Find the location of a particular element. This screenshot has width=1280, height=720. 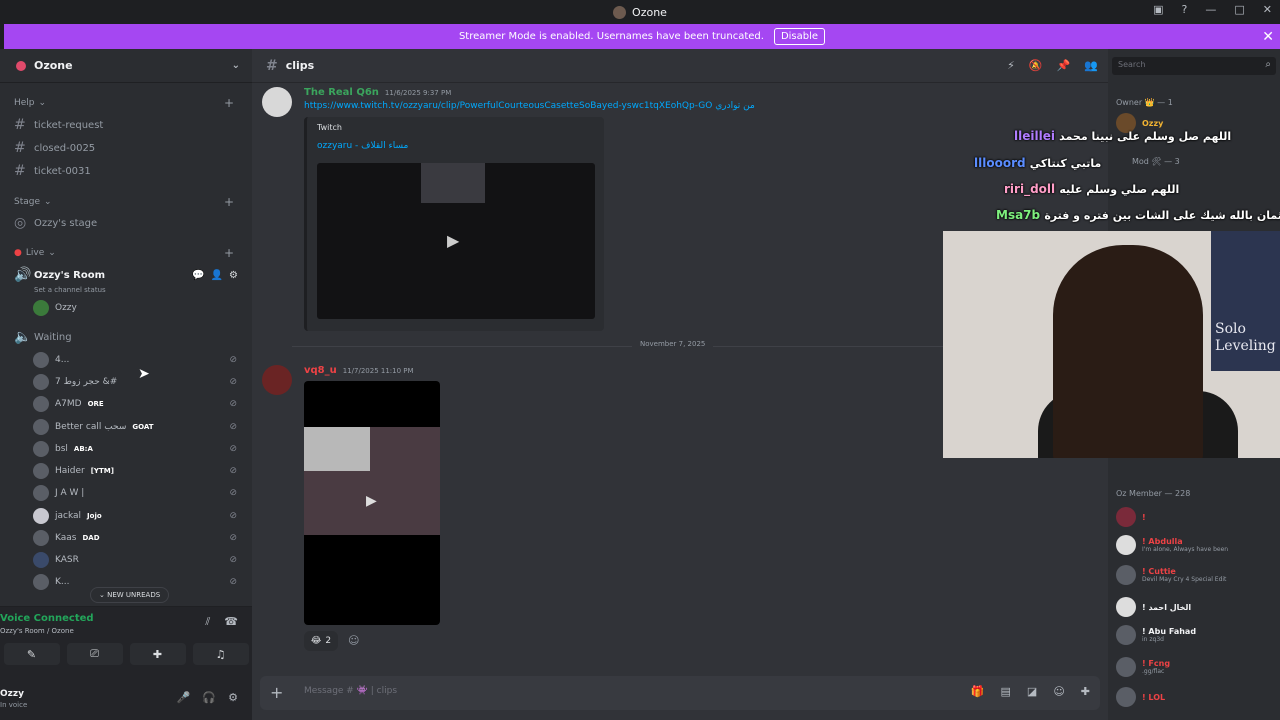

chat-icon: 💬 is located at coordinates (198, 275).